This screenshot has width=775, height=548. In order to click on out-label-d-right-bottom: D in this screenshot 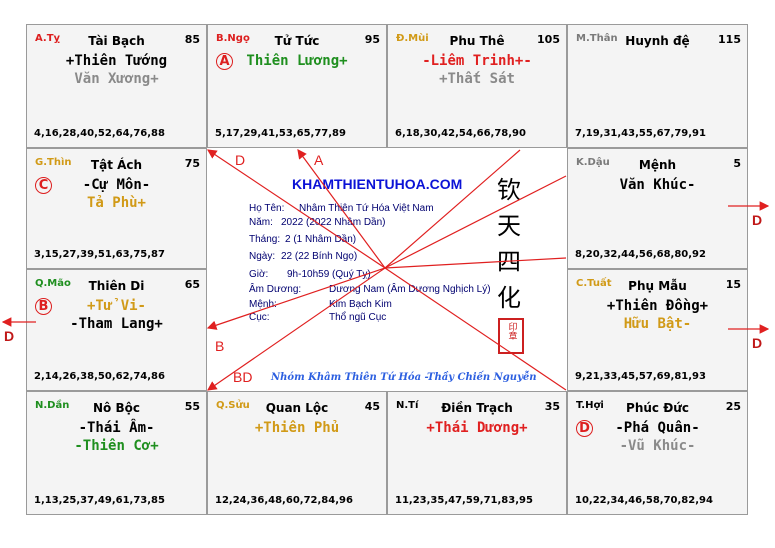, I will do `click(757, 343)`.